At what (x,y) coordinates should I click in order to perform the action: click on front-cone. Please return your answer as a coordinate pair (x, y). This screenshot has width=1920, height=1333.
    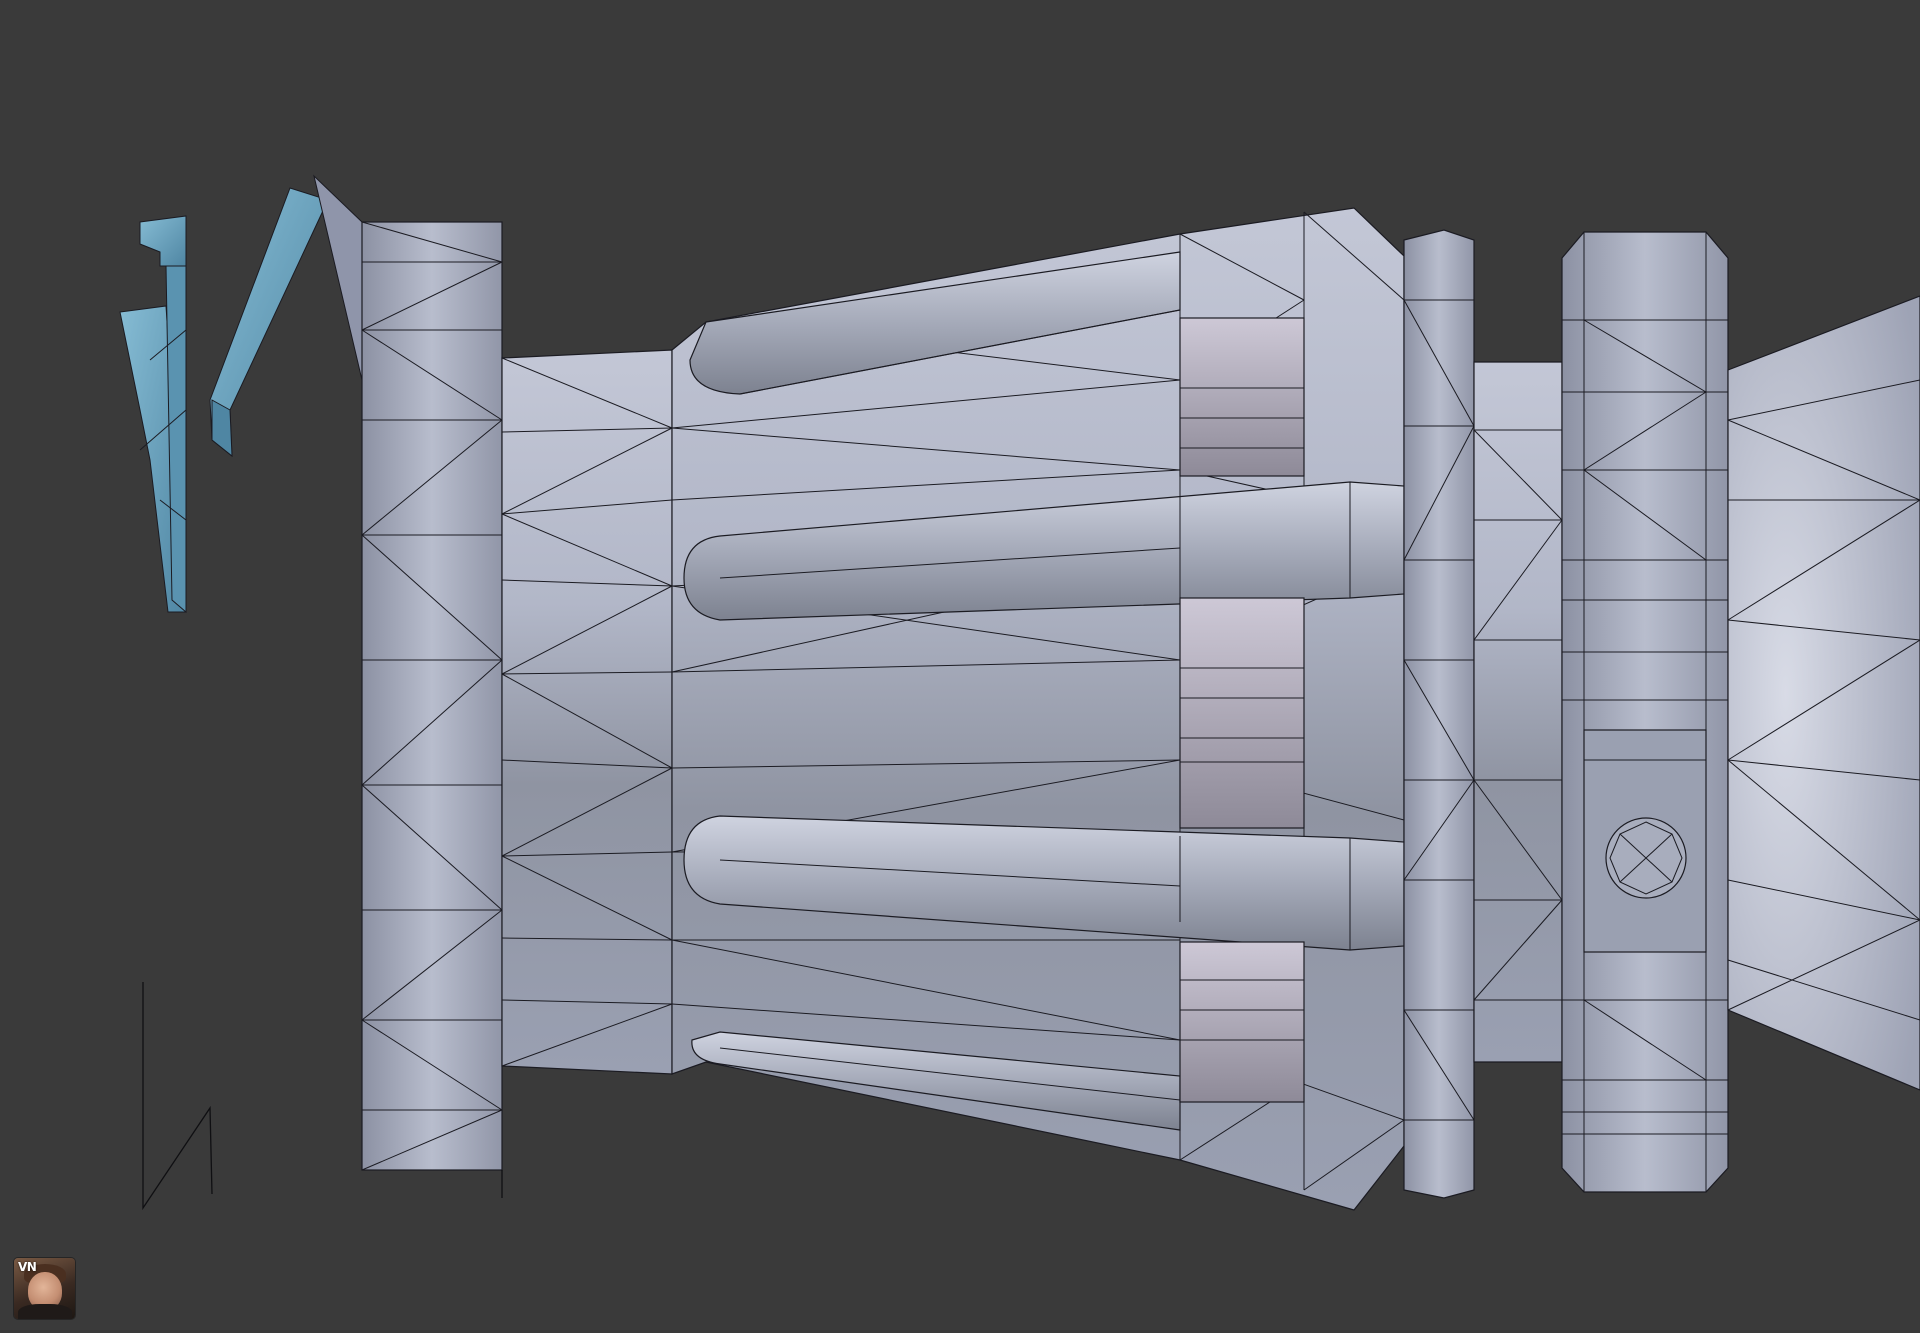
    Looking at the image, I should click on (1823, 693).